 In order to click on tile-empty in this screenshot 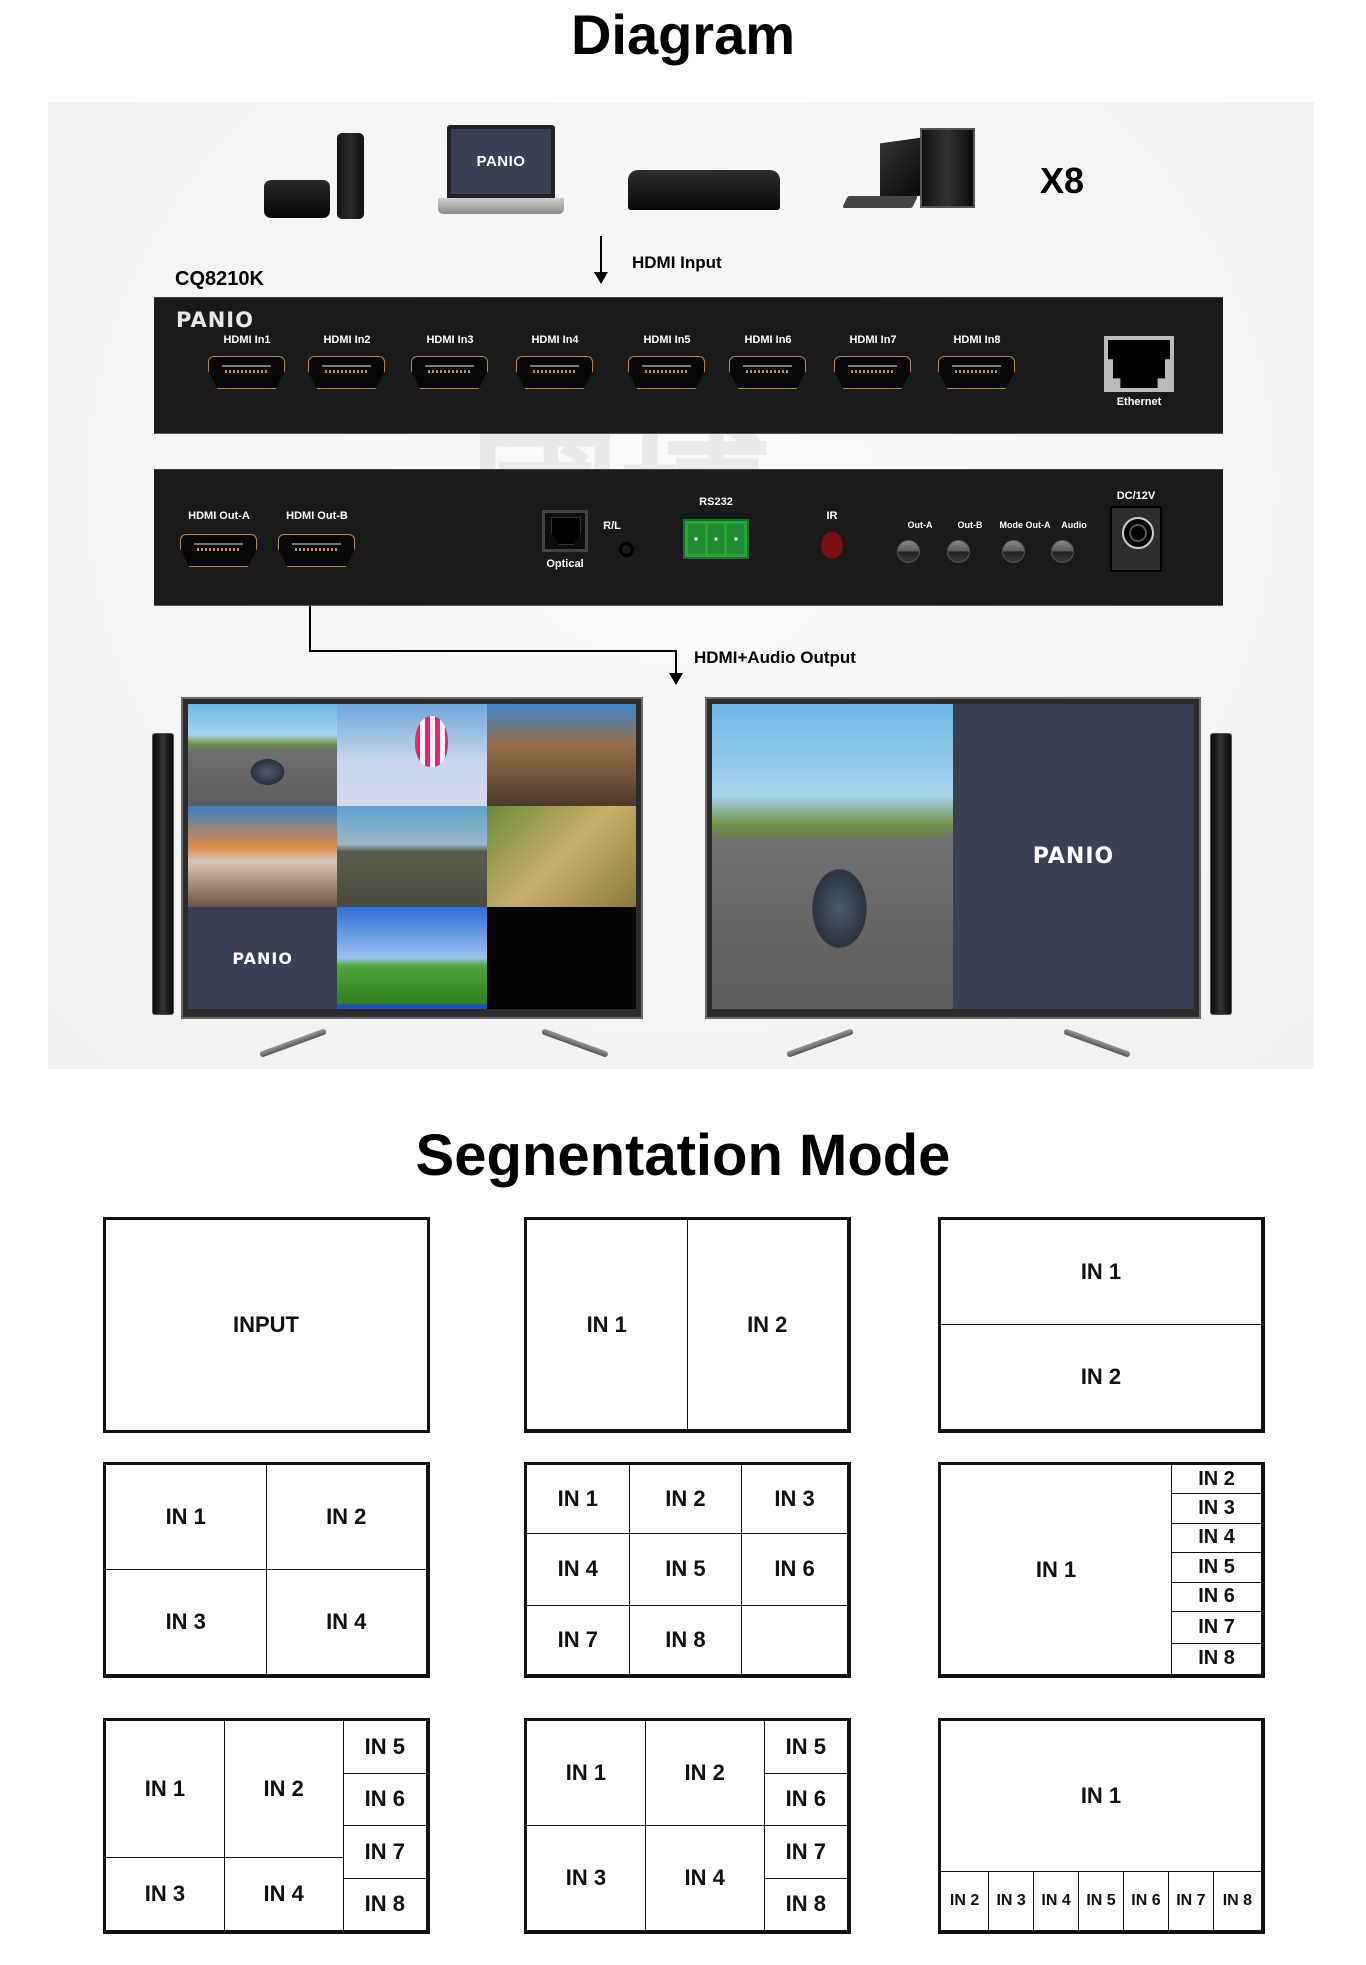, I will do `click(561, 958)`.